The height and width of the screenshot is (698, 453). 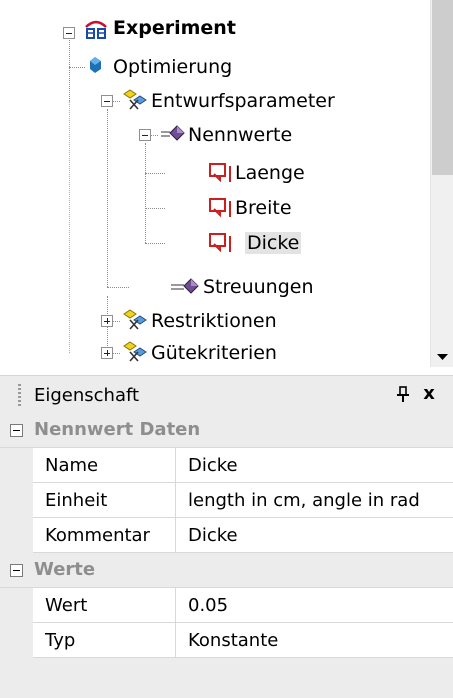 What do you see at coordinates (185, 286) in the screenshot?
I see `variations-icon` at bounding box center [185, 286].